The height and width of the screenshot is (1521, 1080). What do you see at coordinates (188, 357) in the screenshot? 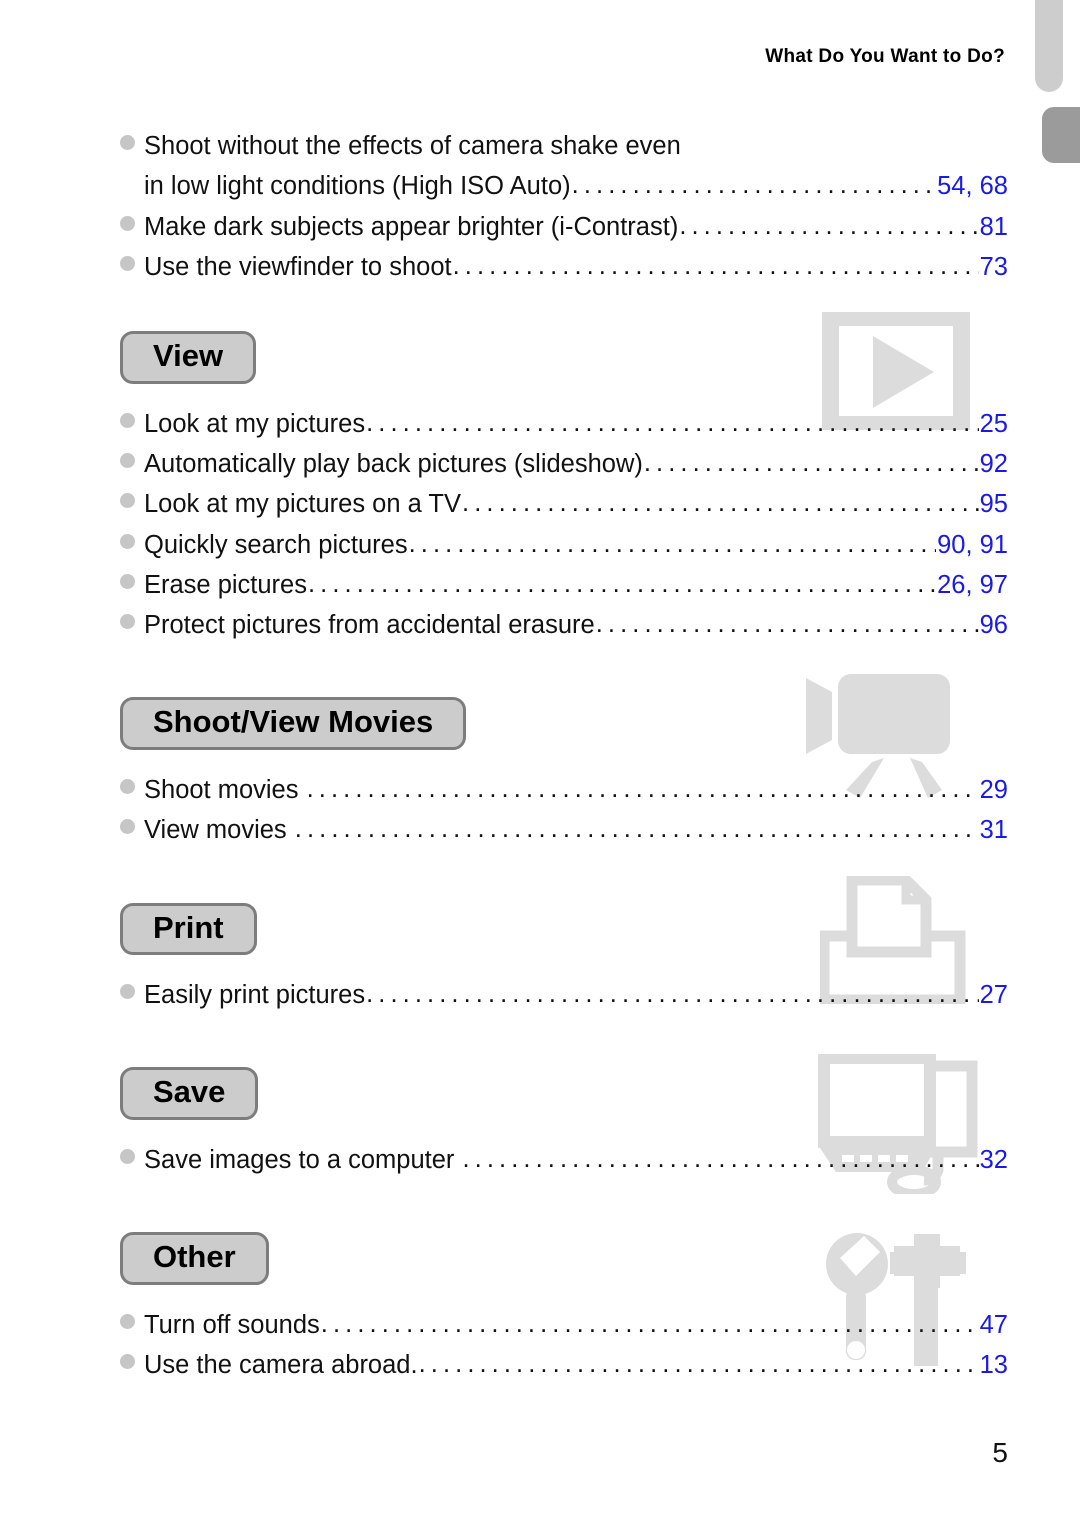
I see `section-badge-view: View` at bounding box center [188, 357].